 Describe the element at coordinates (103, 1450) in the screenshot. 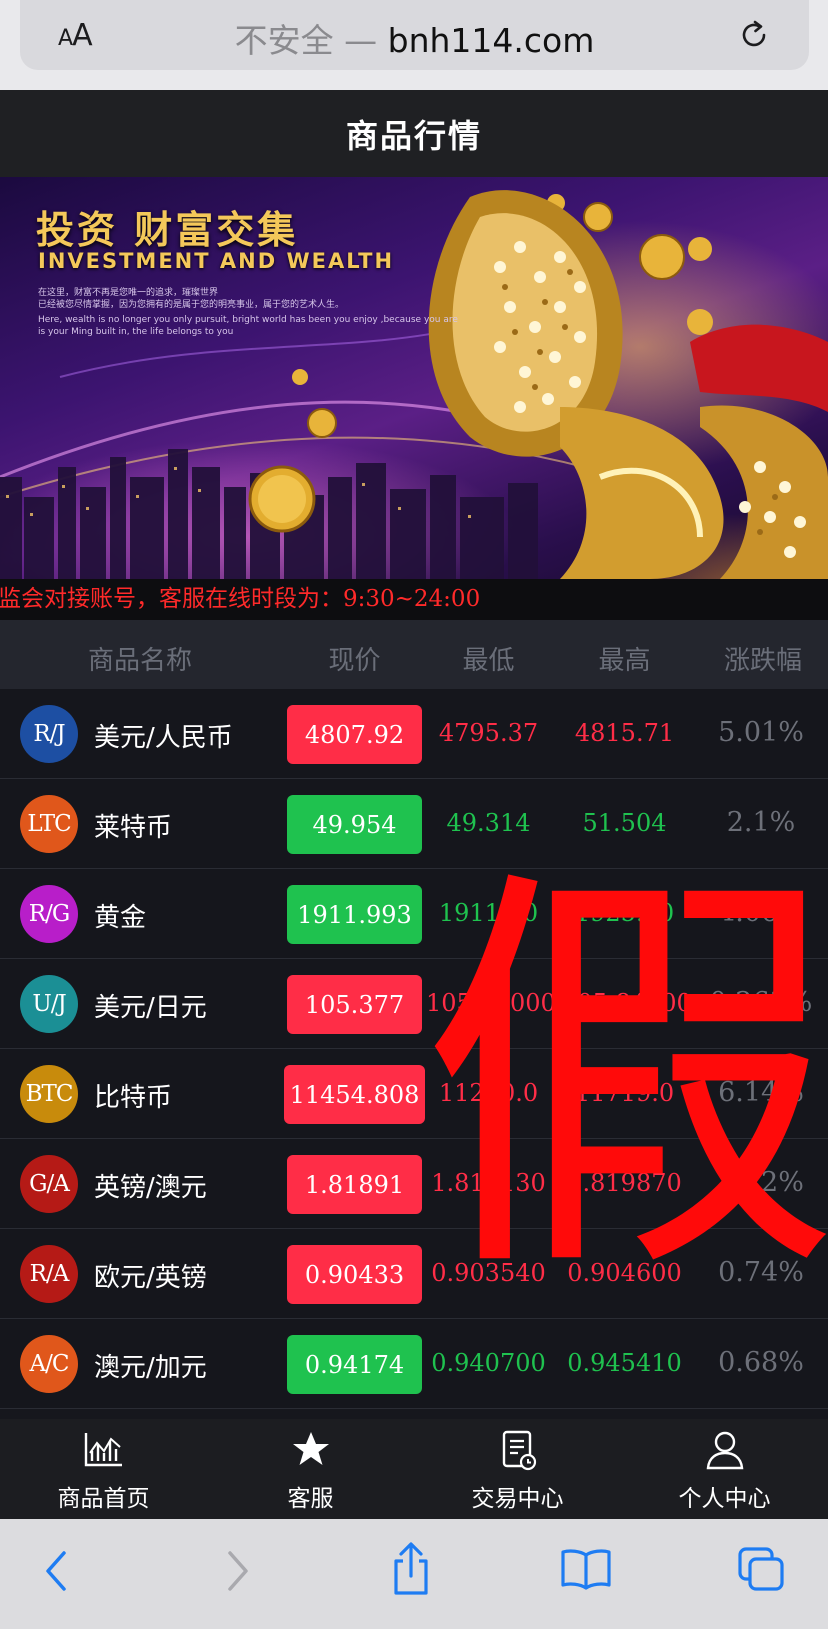

I see `chart-icon` at that location.